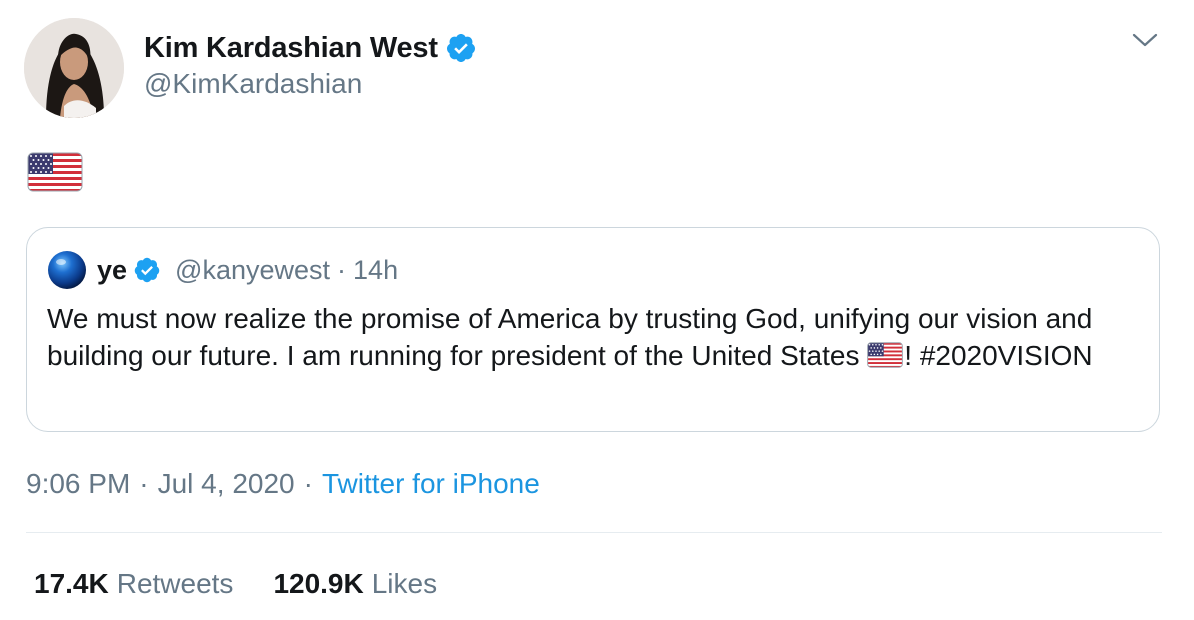  Describe the element at coordinates (175, 583) in the screenshot. I see `retweets-label: Retweets` at that location.